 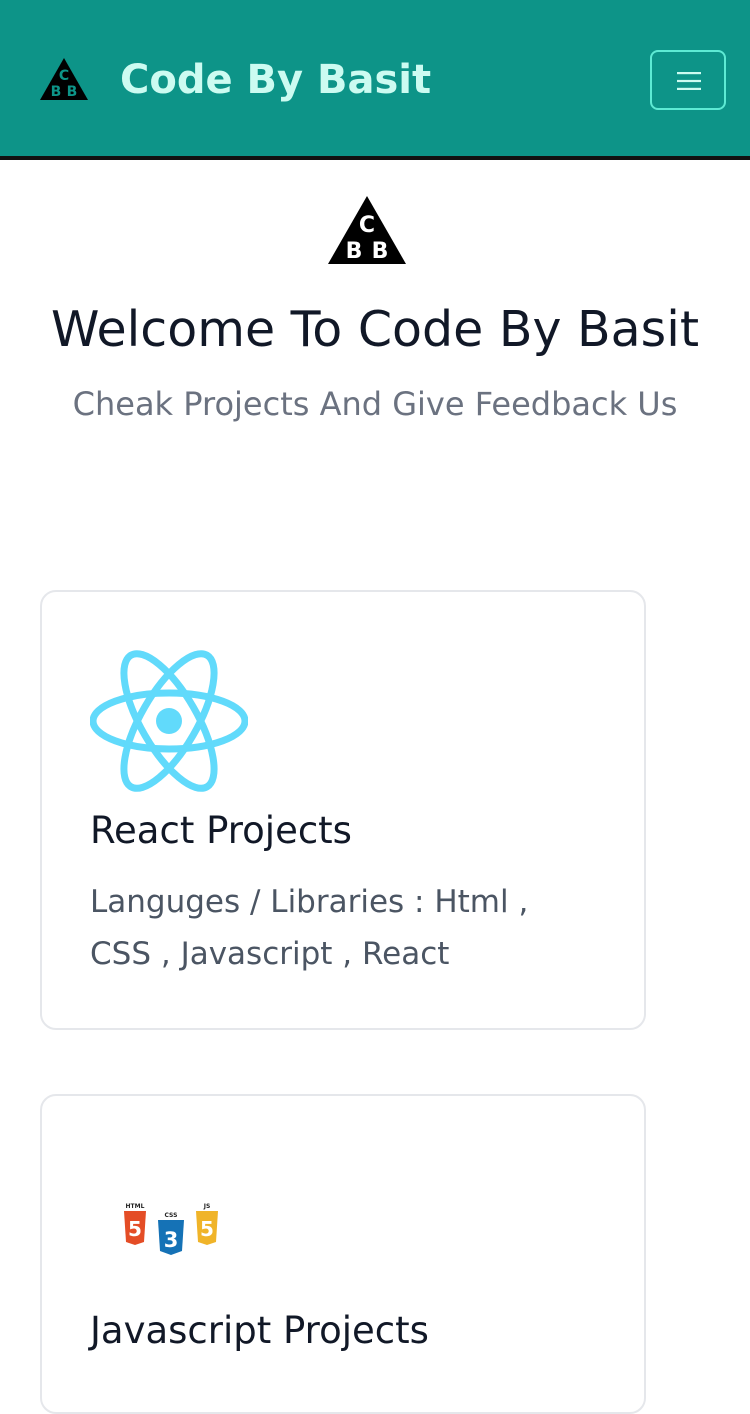 What do you see at coordinates (375, 404) in the screenshot?
I see `page-subtitle: Cheak Projects And Give Feedback Us` at bounding box center [375, 404].